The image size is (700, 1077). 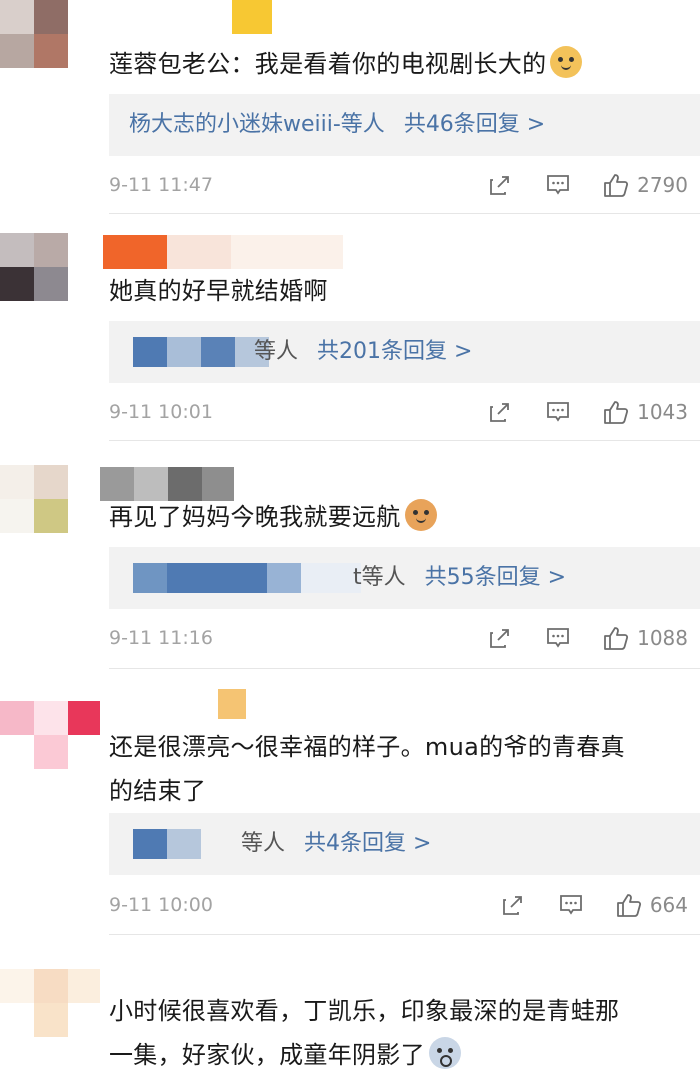 I want to click on comment-meta: 9-11 11:16 1088, so click(x=398, y=638).